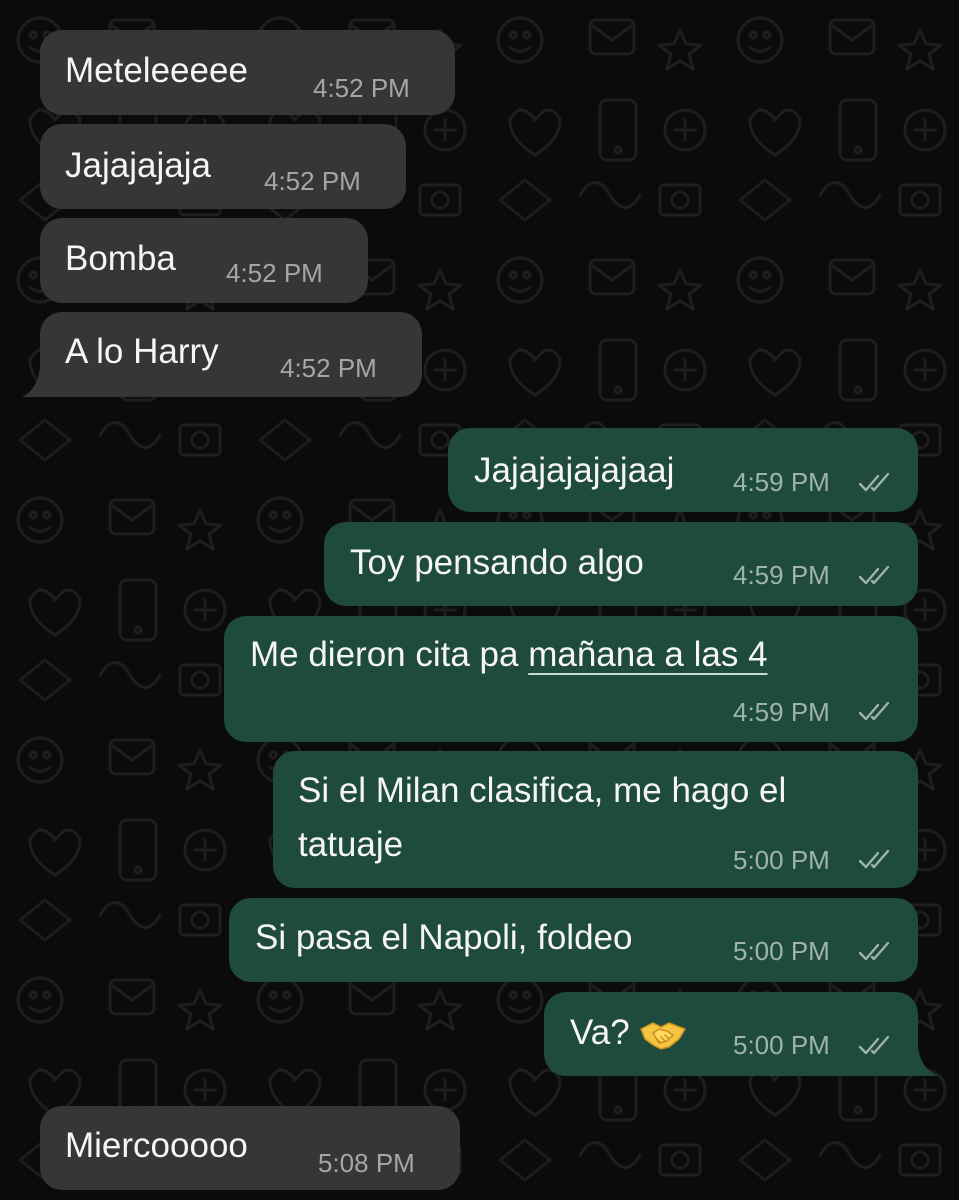 Image resolution: width=959 pixels, height=1200 pixels. What do you see at coordinates (389, 654) in the screenshot?
I see `message-text-plain: Me dieron cita pa` at bounding box center [389, 654].